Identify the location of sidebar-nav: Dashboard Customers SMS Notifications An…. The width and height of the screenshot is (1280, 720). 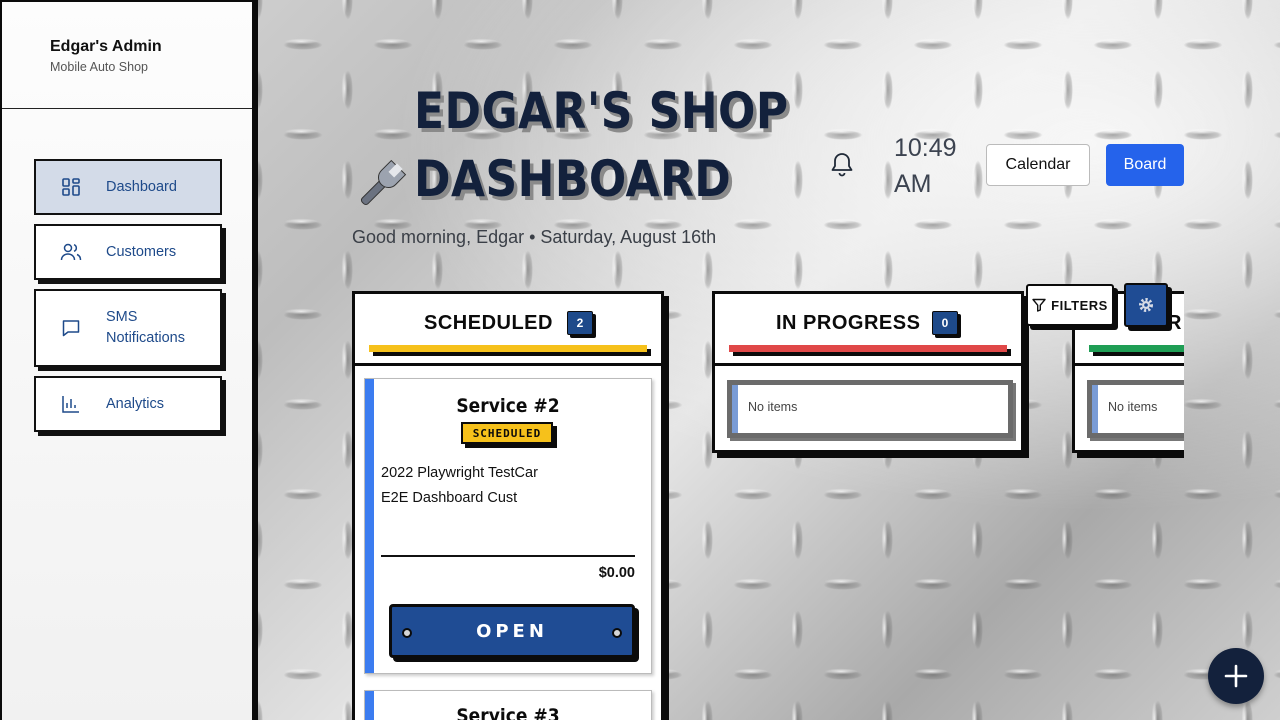
(127, 270).